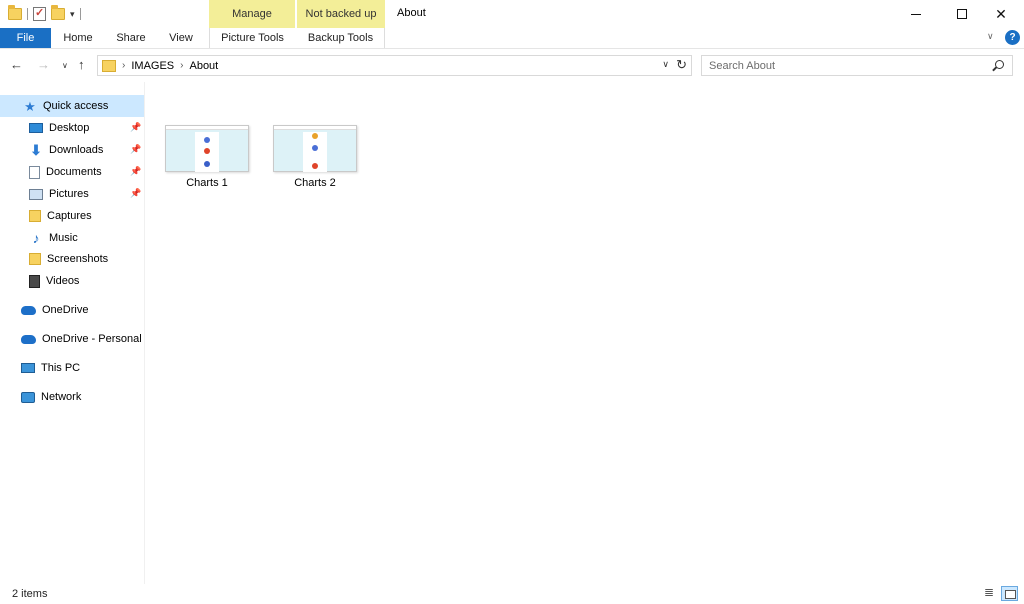 This screenshot has height=604, width=1024. I want to click on expand-ribbon-chevron-icon: ∨, so click(990, 36).